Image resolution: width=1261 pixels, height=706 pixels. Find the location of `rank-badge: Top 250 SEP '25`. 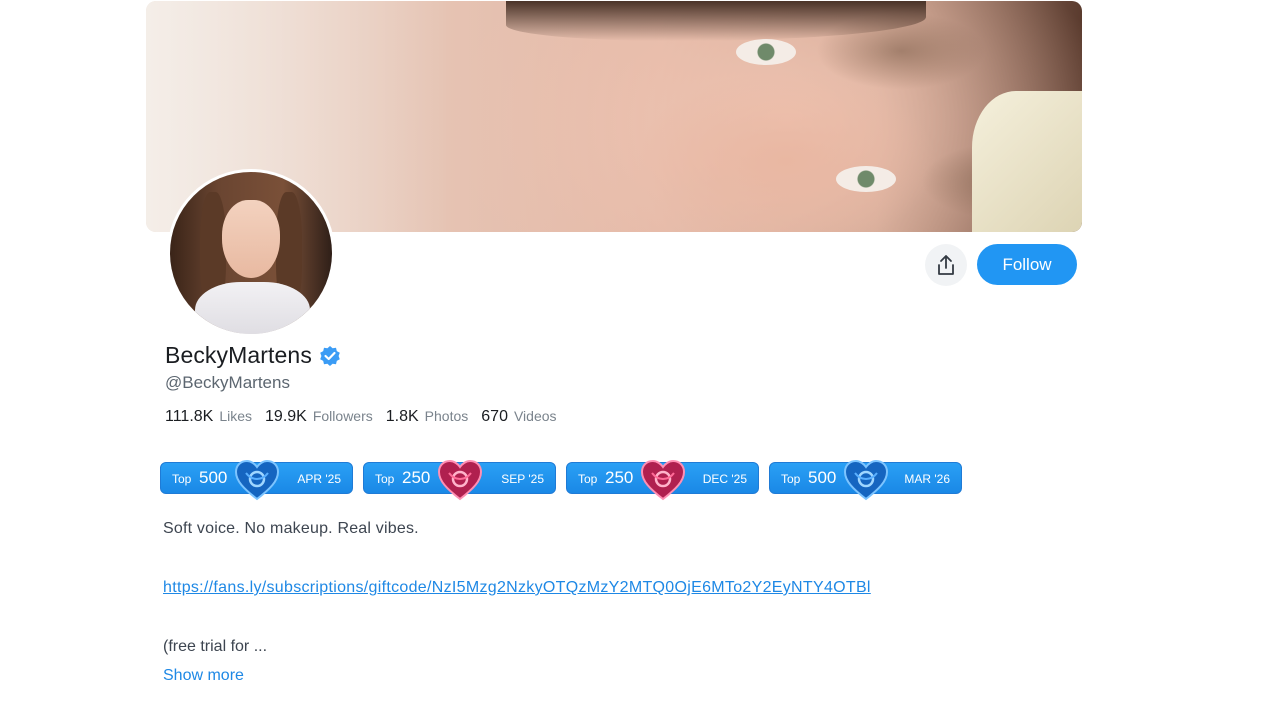

rank-badge: Top 250 SEP '25 is located at coordinates (459, 480).